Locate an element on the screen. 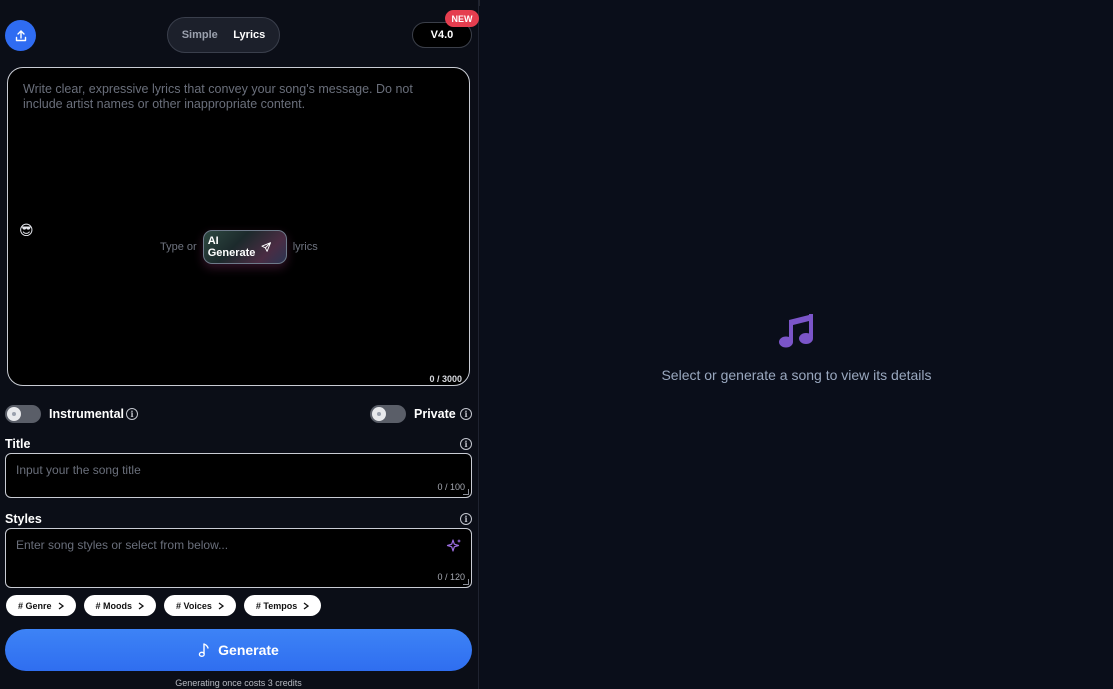 The height and width of the screenshot is (689, 1113). generate-button: Generate is located at coordinates (238, 650).